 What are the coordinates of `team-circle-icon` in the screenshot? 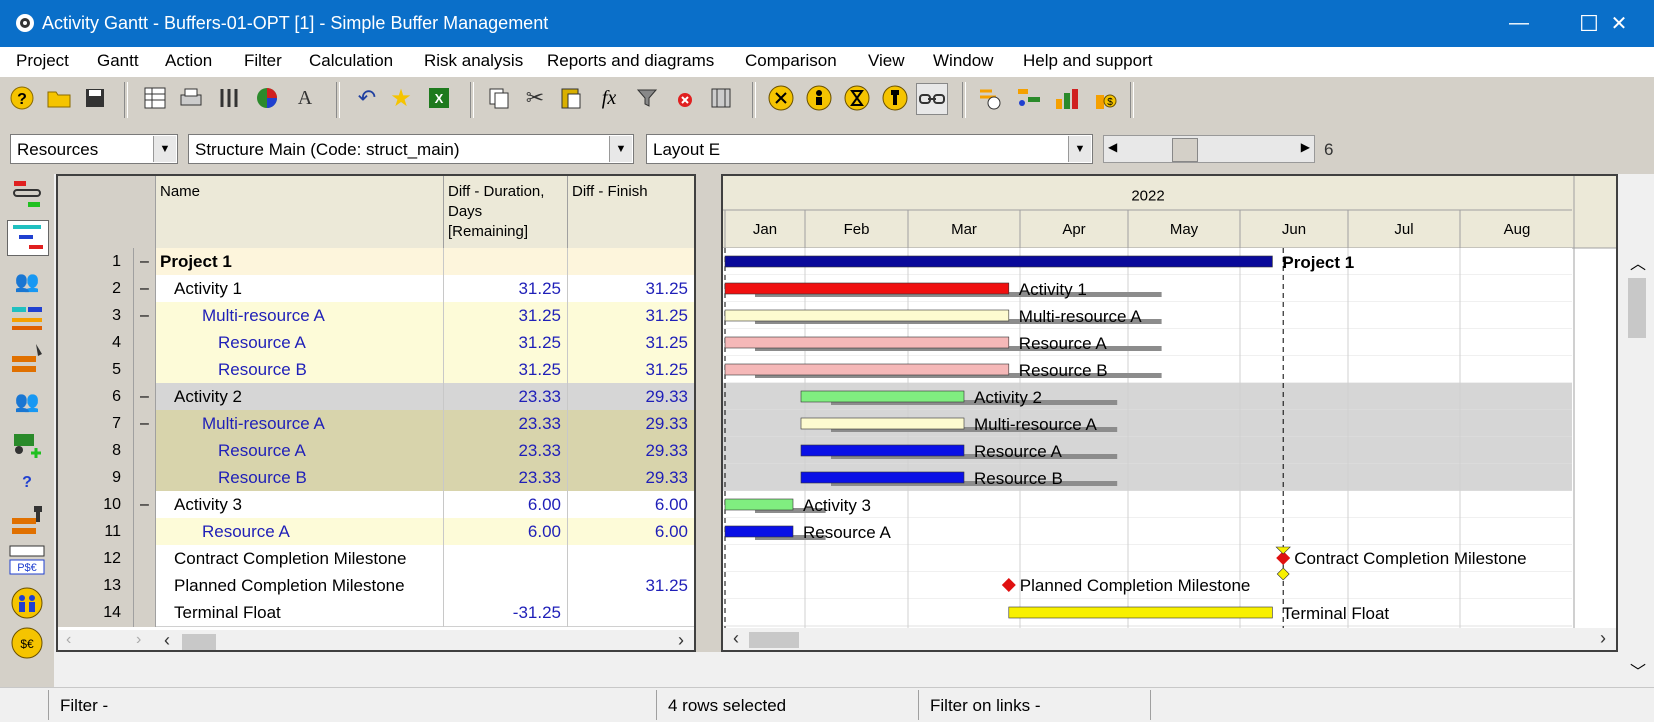 It's located at (27, 603).